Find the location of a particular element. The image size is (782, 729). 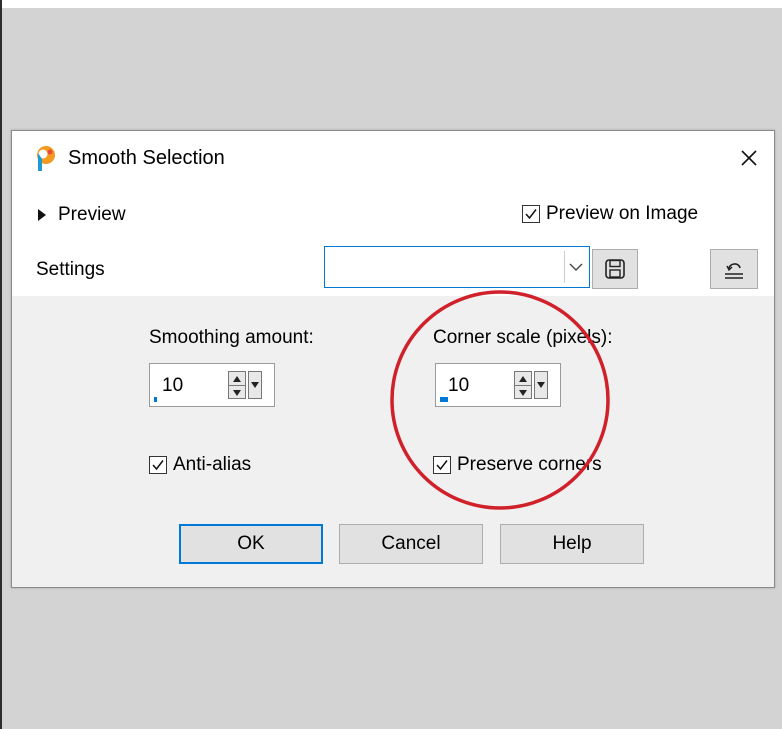

smoothing-amount-spinbox: 10 is located at coordinates (212, 385).